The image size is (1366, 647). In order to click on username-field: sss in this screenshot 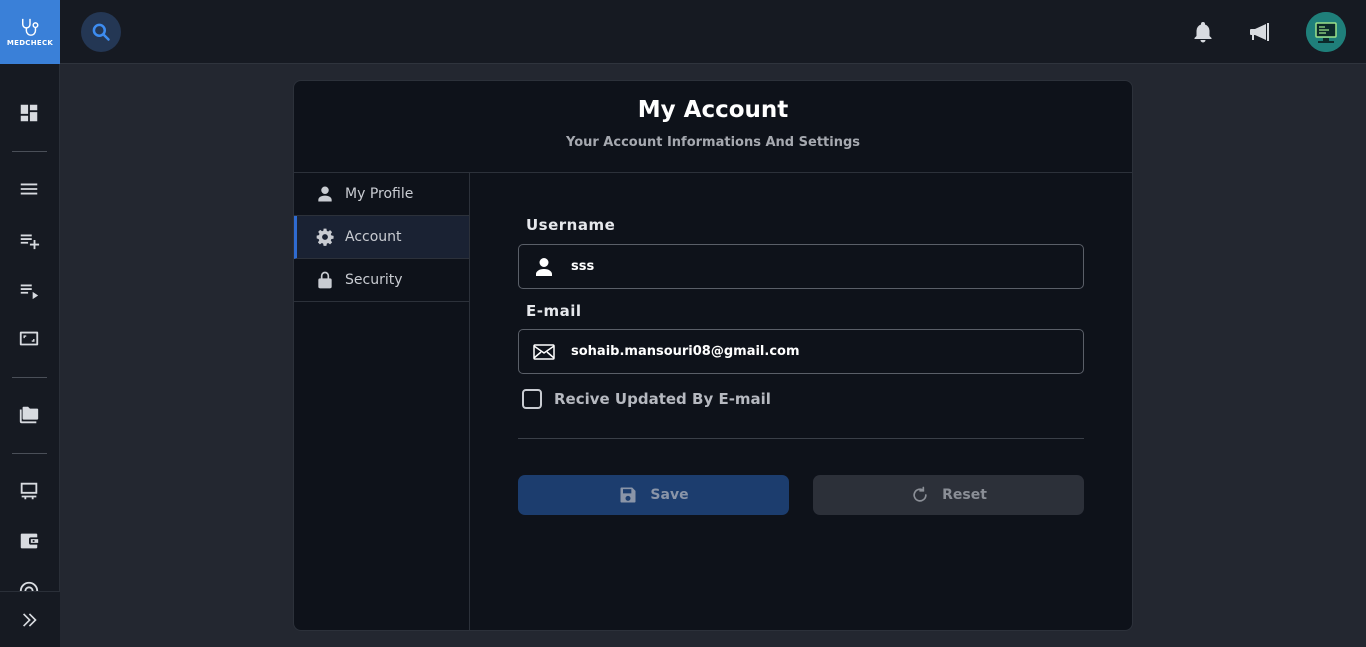, I will do `click(801, 266)`.